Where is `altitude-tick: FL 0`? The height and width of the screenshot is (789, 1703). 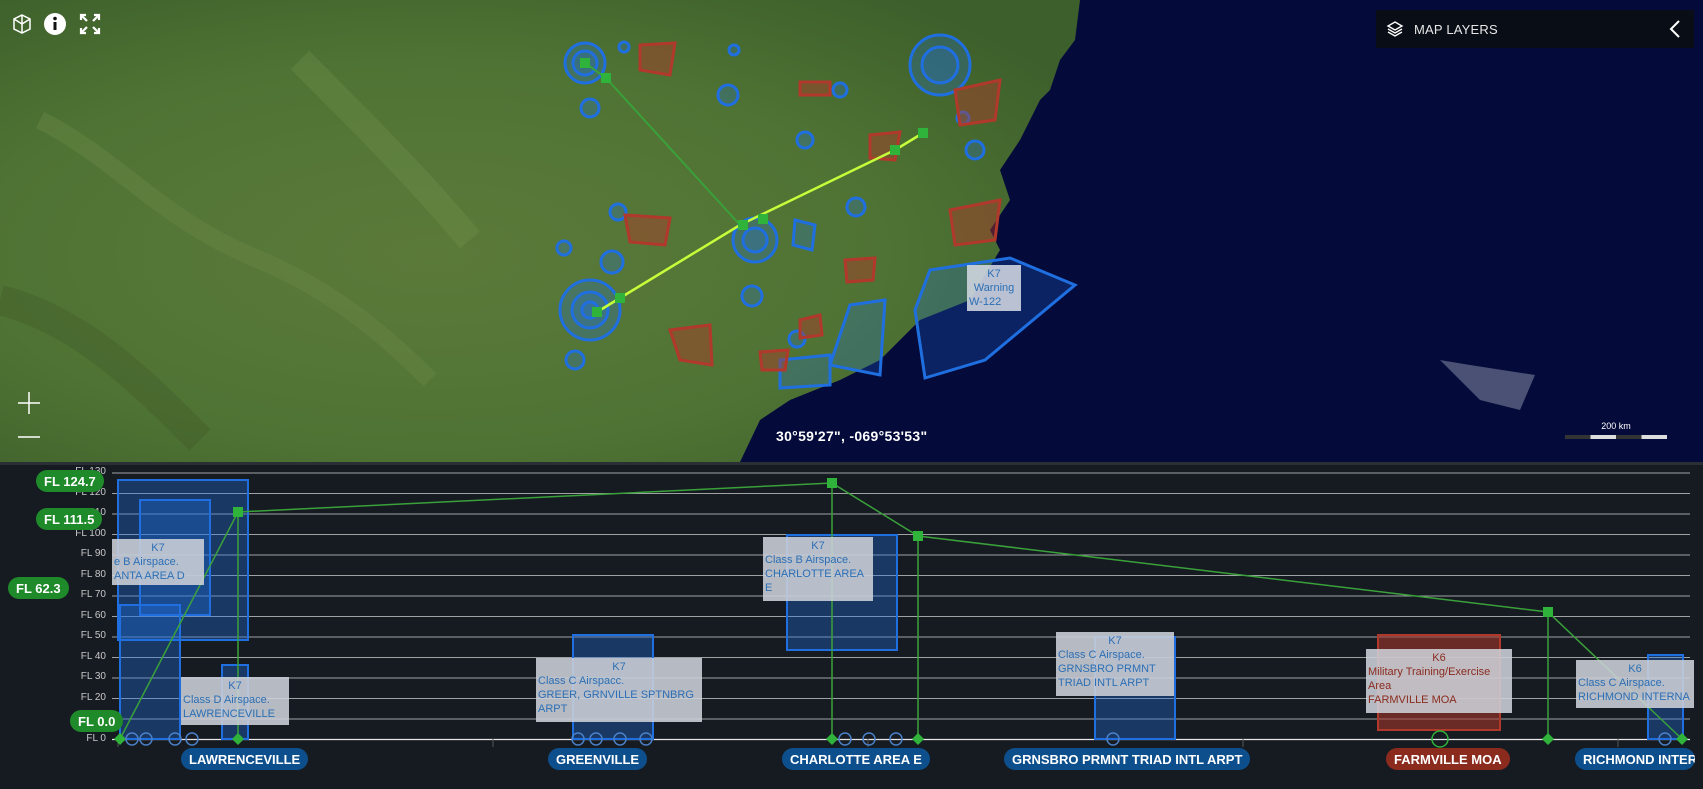 altitude-tick: FL 0 is located at coordinates (96, 738).